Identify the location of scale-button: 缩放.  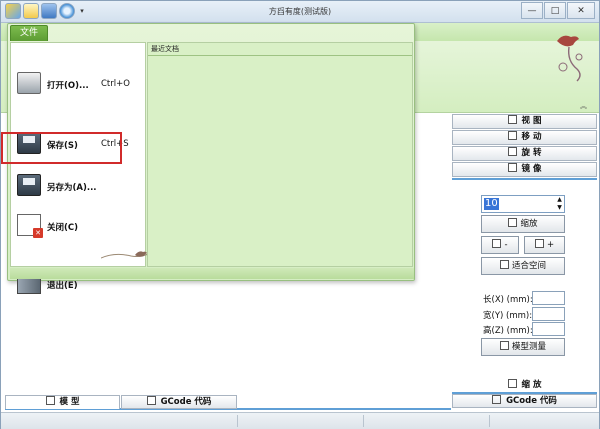
(523, 224).